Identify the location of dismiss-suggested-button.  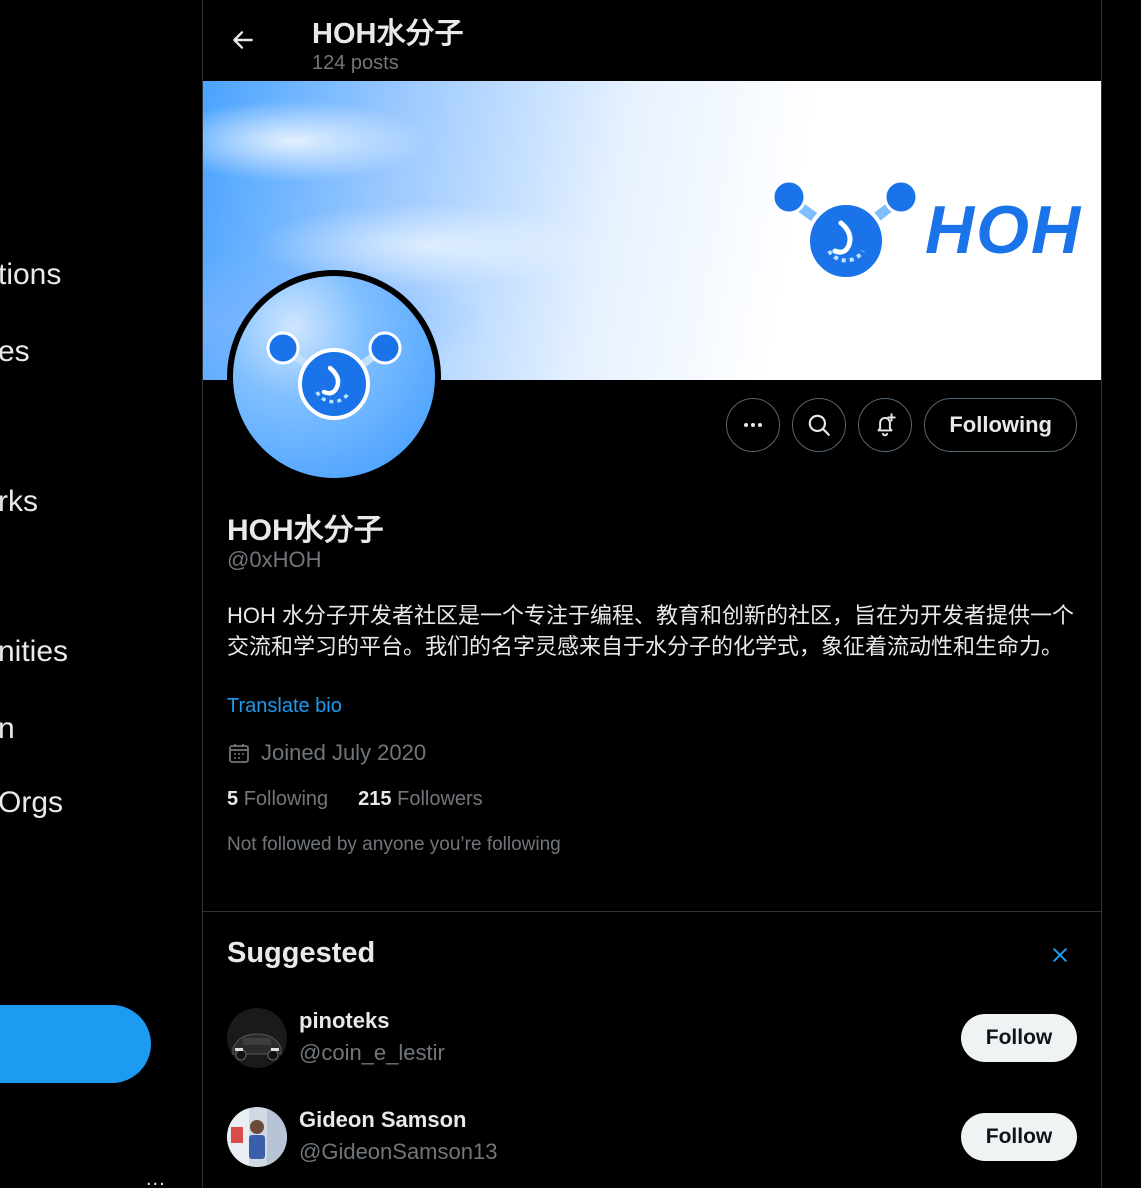
(1060, 955).